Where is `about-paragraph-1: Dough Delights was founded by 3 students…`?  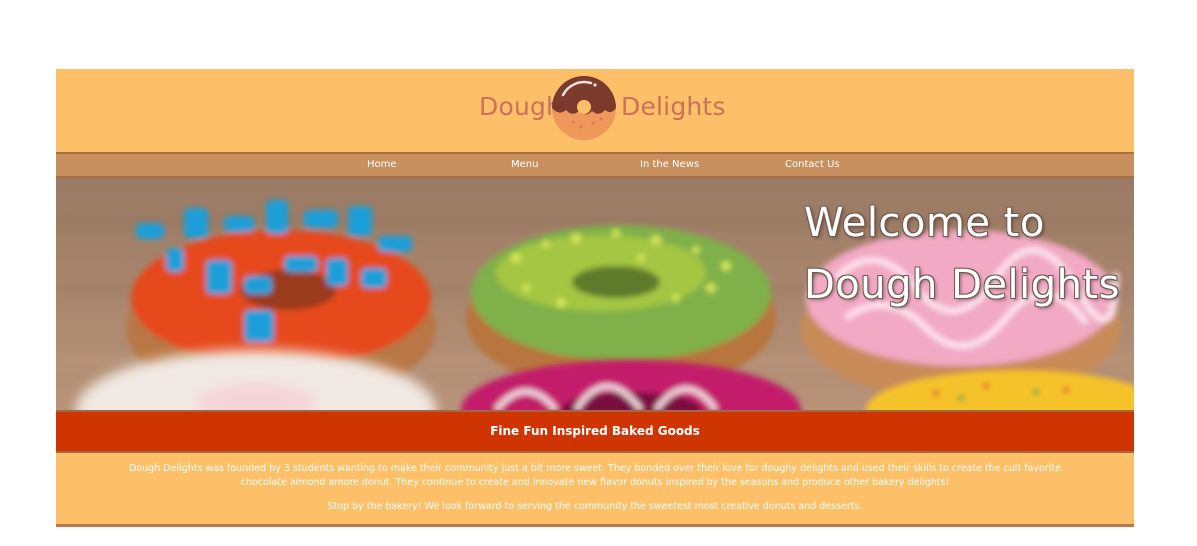 about-paragraph-1: Dough Delights was founded by 3 students… is located at coordinates (595, 475).